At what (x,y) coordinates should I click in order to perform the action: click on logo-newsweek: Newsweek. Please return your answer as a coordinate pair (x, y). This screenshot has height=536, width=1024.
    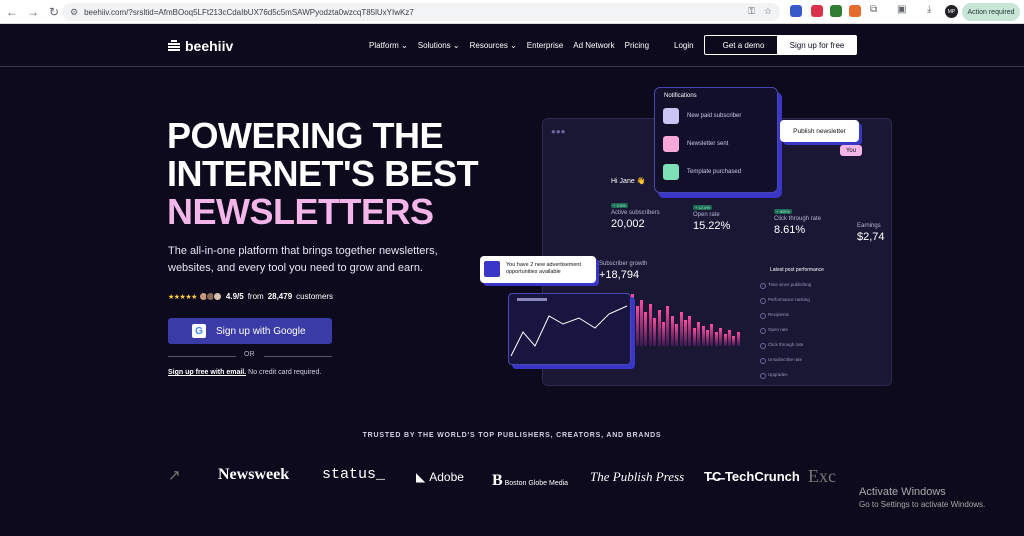
    Looking at the image, I should click on (254, 474).